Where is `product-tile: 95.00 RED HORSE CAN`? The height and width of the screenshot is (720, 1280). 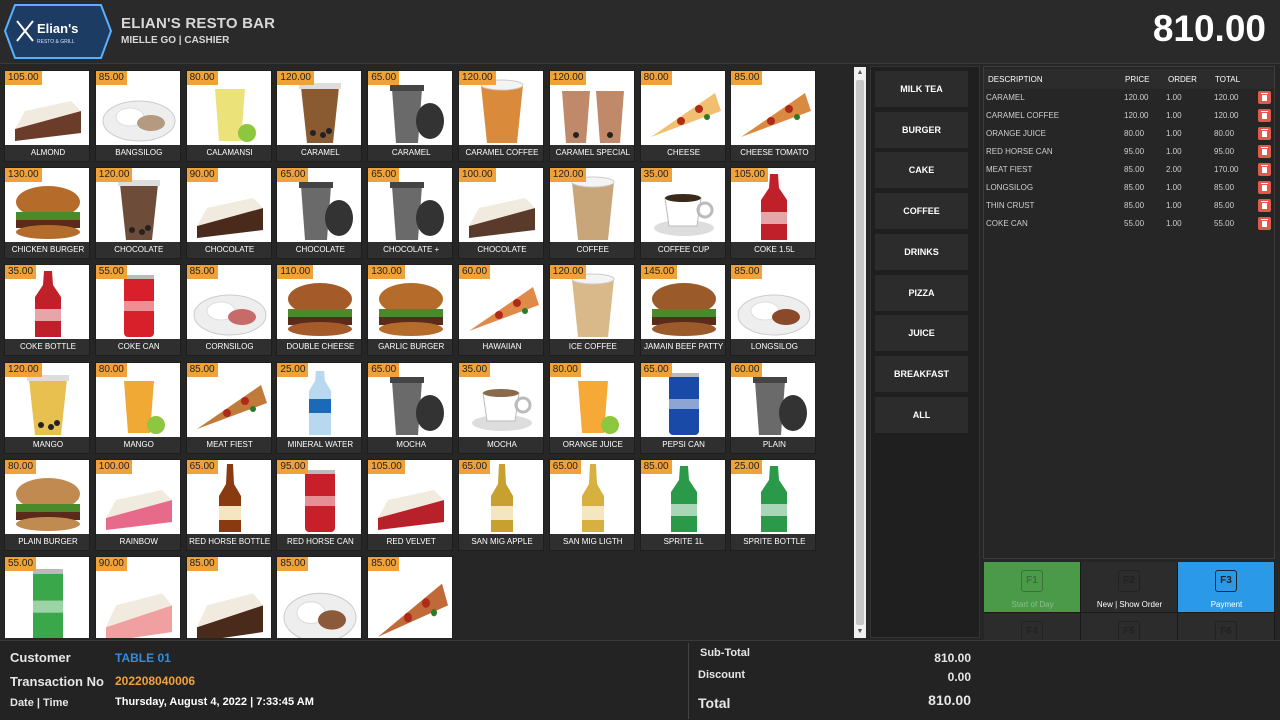 product-tile: 95.00 RED HORSE CAN is located at coordinates (319, 504).